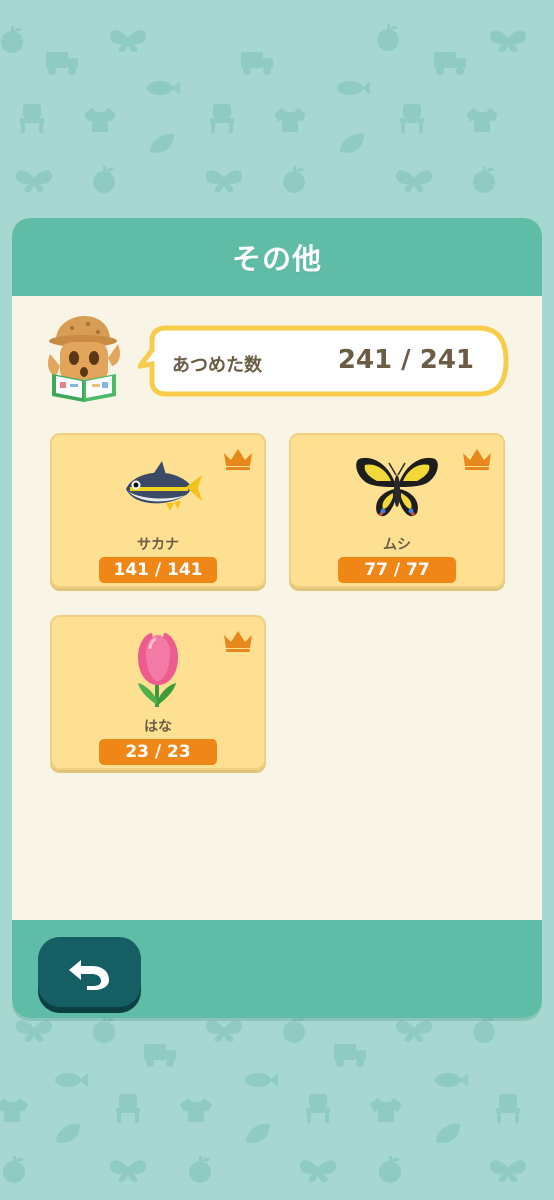 The width and height of the screenshot is (554, 1200). I want to click on category-name: はな, so click(158, 727).